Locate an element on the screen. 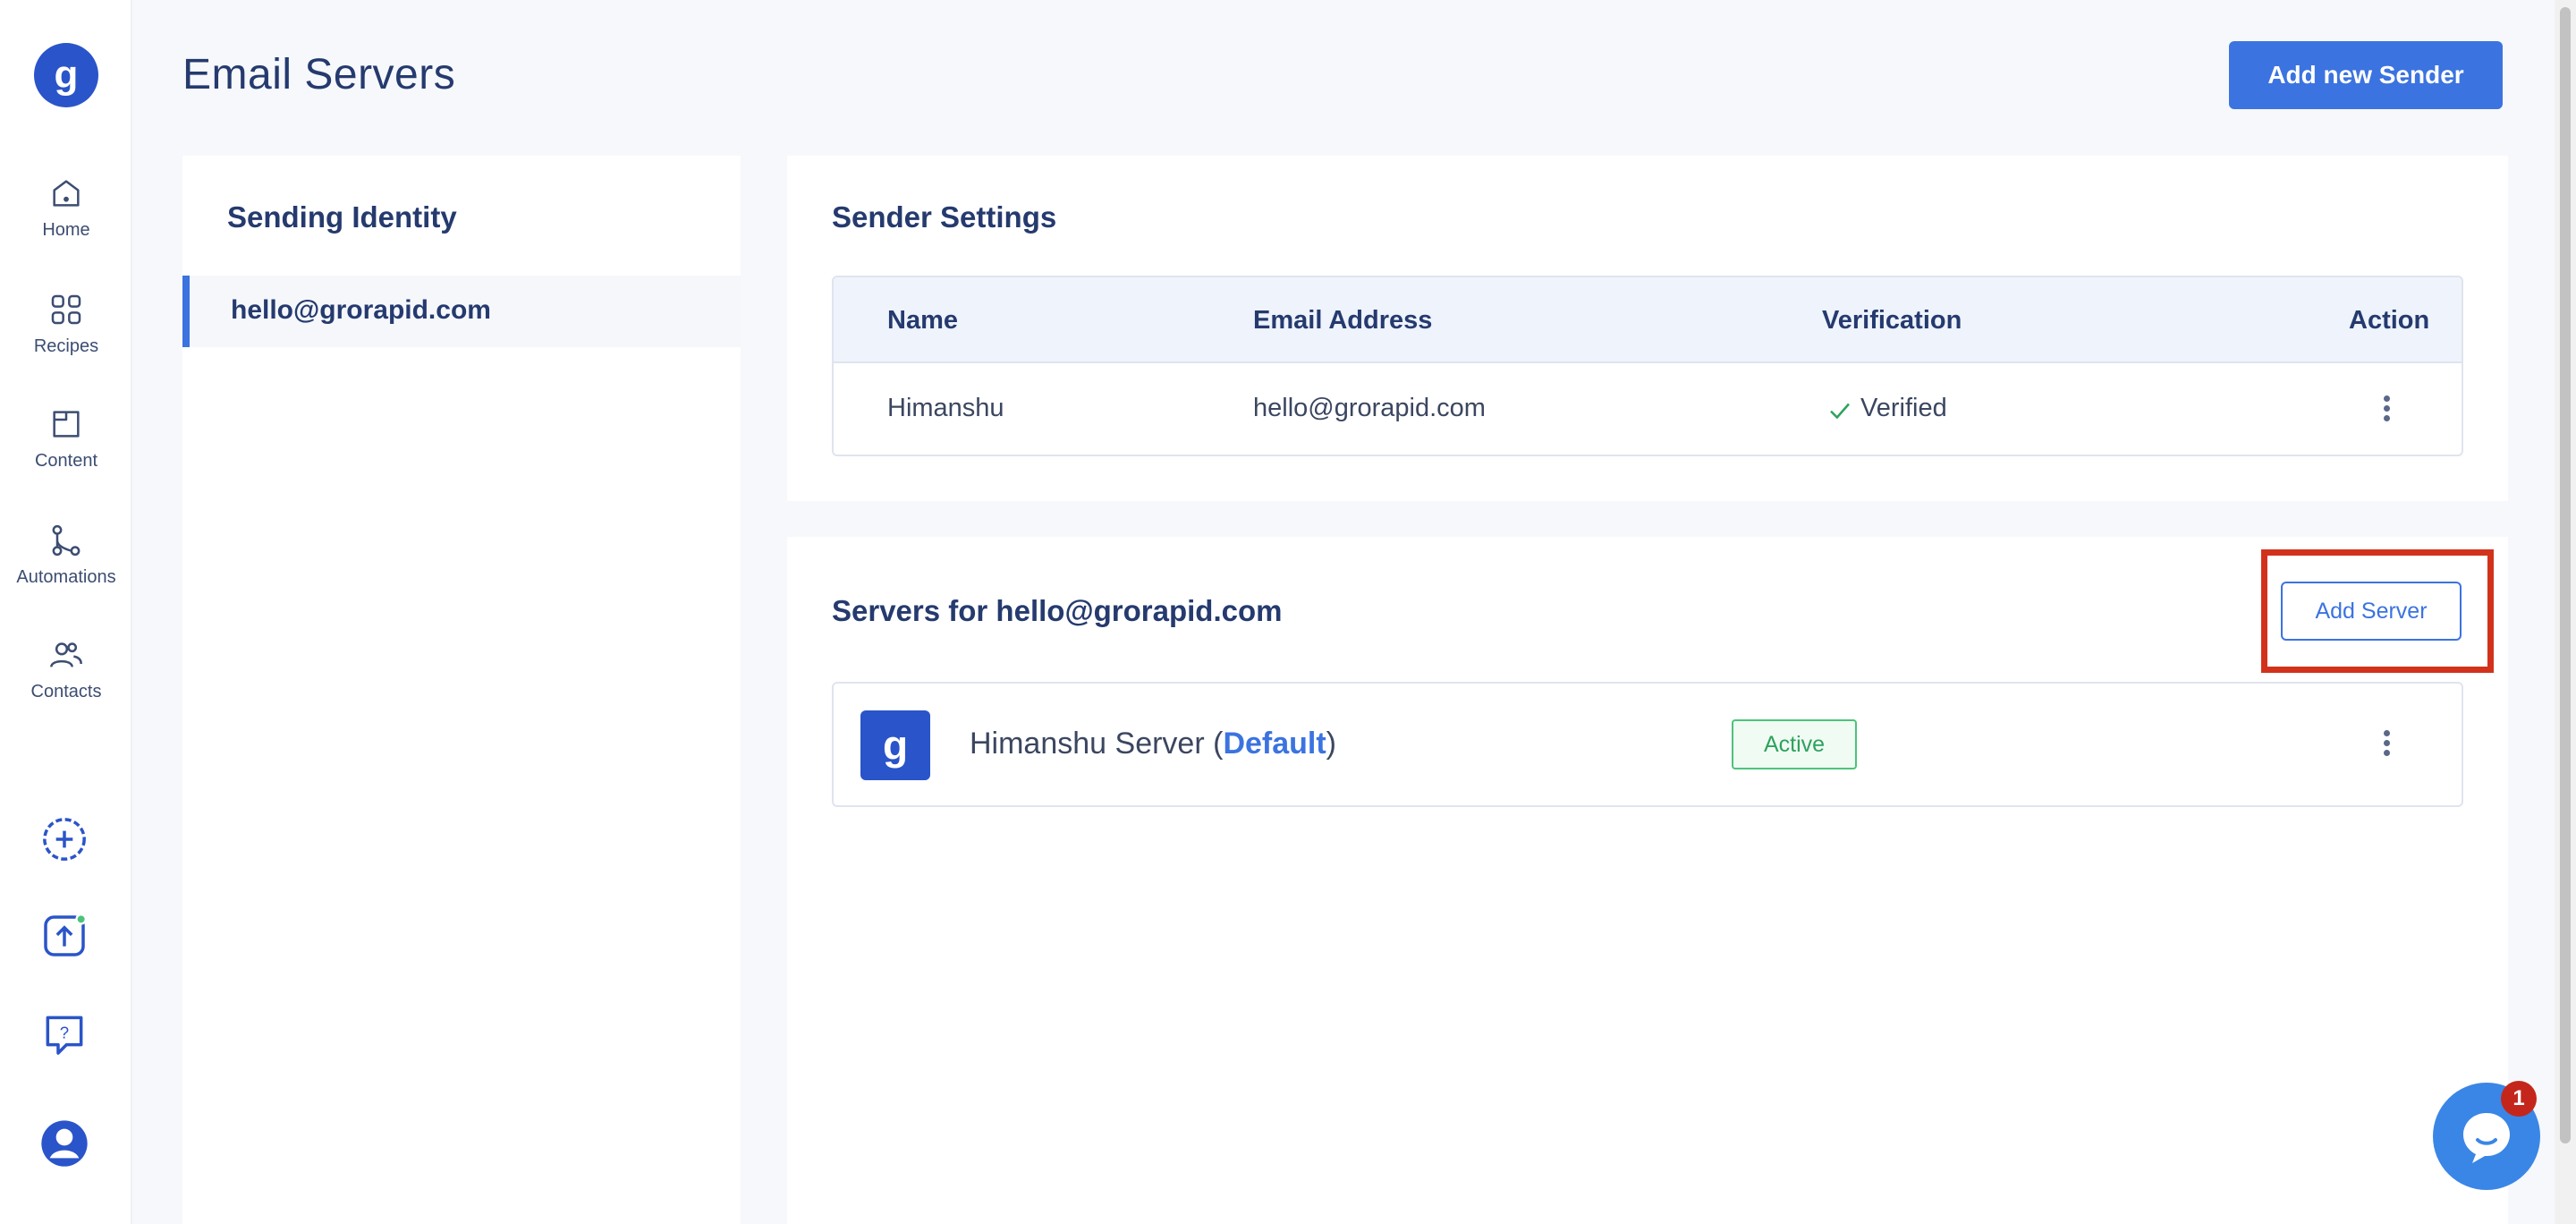 The height and width of the screenshot is (1224, 2576). sender-settings-title: Sender Settings is located at coordinates (944, 217).